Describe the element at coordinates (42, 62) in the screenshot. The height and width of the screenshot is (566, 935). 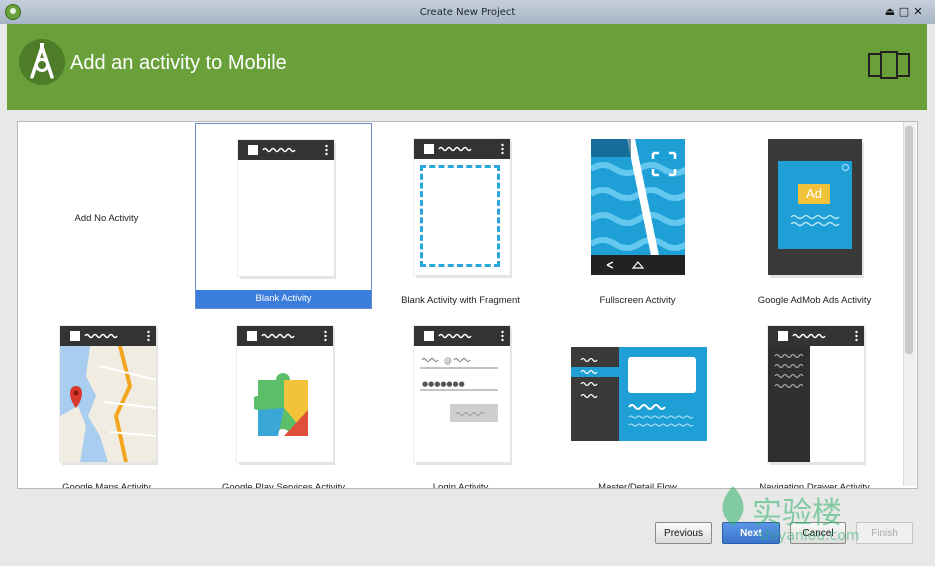
I see `android-studio-logo-icon` at that location.